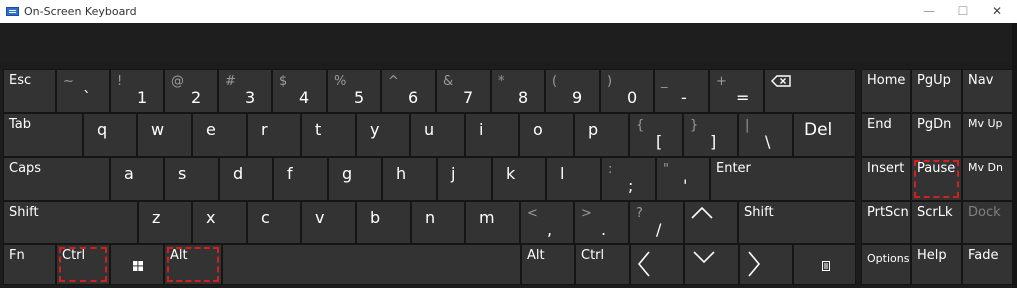  What do you see at coordinates (683, 179) in the screenshot?
I see `key-quote: " '` at bounding box center [683, 179].